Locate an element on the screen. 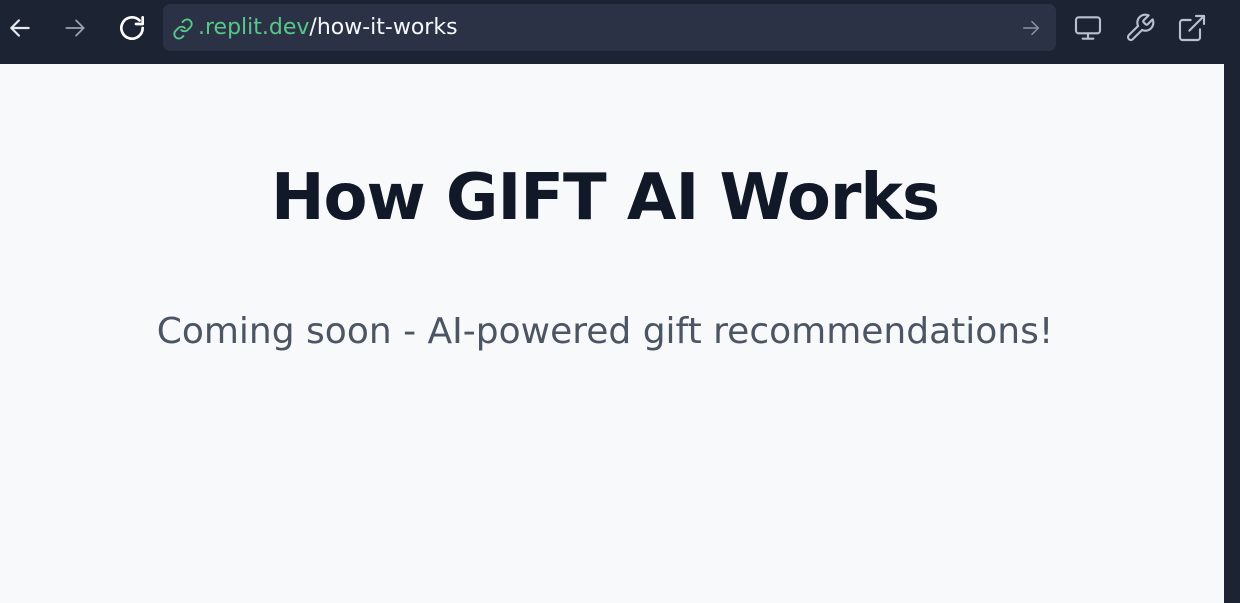 This screenshot has height=603, width=1240. external-link-icon is located at coordinates (1192, 28).